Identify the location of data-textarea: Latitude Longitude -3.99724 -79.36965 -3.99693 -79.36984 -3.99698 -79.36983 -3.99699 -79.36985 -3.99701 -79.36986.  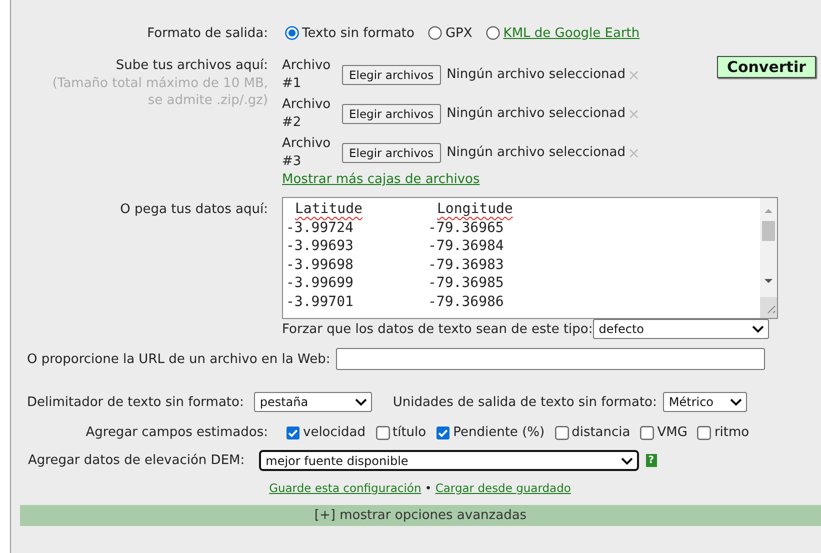
(530, 258).